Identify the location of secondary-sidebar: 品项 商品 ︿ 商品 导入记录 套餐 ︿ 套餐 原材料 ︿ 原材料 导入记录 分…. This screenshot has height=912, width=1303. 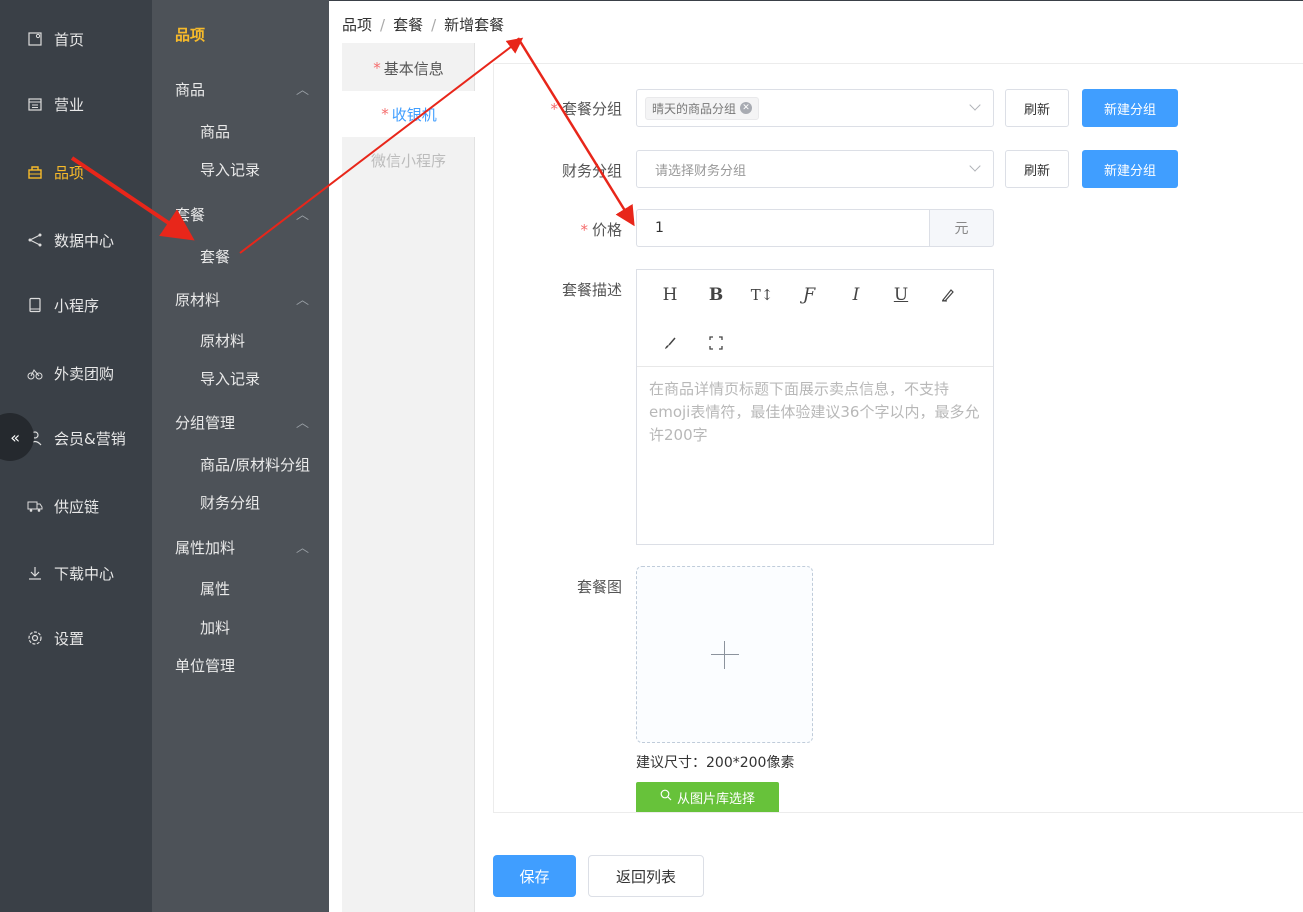
(240, 456).